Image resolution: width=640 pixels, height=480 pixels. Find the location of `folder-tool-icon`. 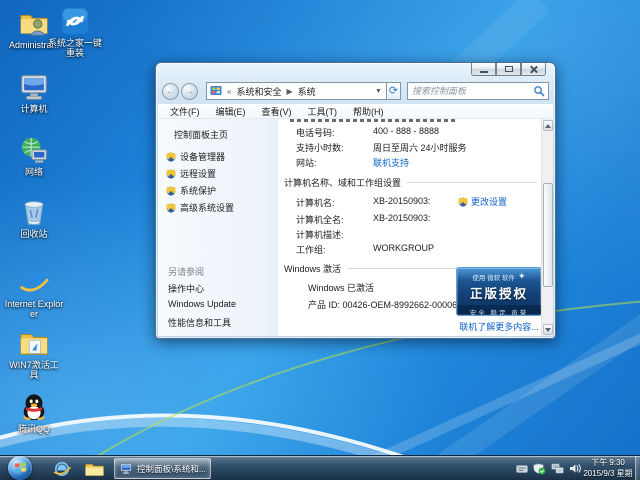

folder-tool-icon is located at coordinates (34, 344).